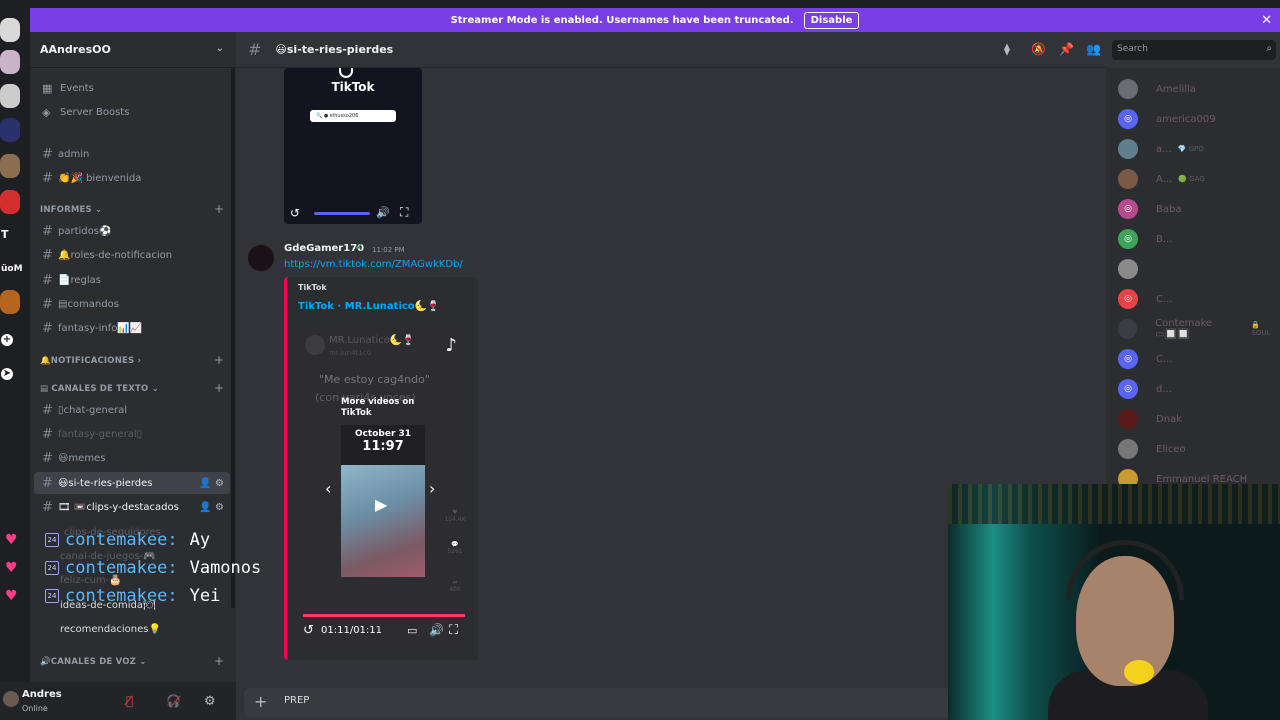  What do you see at coordinates (210, 701) in the screenshot?
I see `gear-icon: ⚙` at bounding box center [210, 701].